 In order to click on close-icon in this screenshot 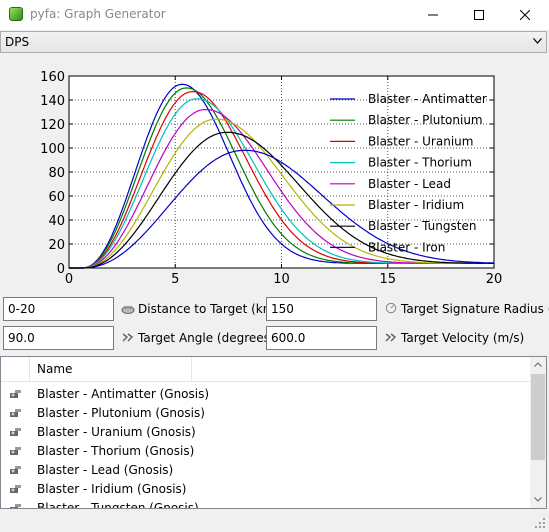, I will do `click(525, 15)`.